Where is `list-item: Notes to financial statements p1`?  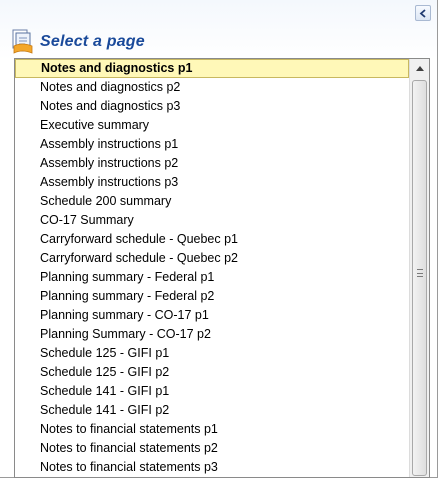 list-item: Notes to financial statements p1 is located at coordinates (212, 429).